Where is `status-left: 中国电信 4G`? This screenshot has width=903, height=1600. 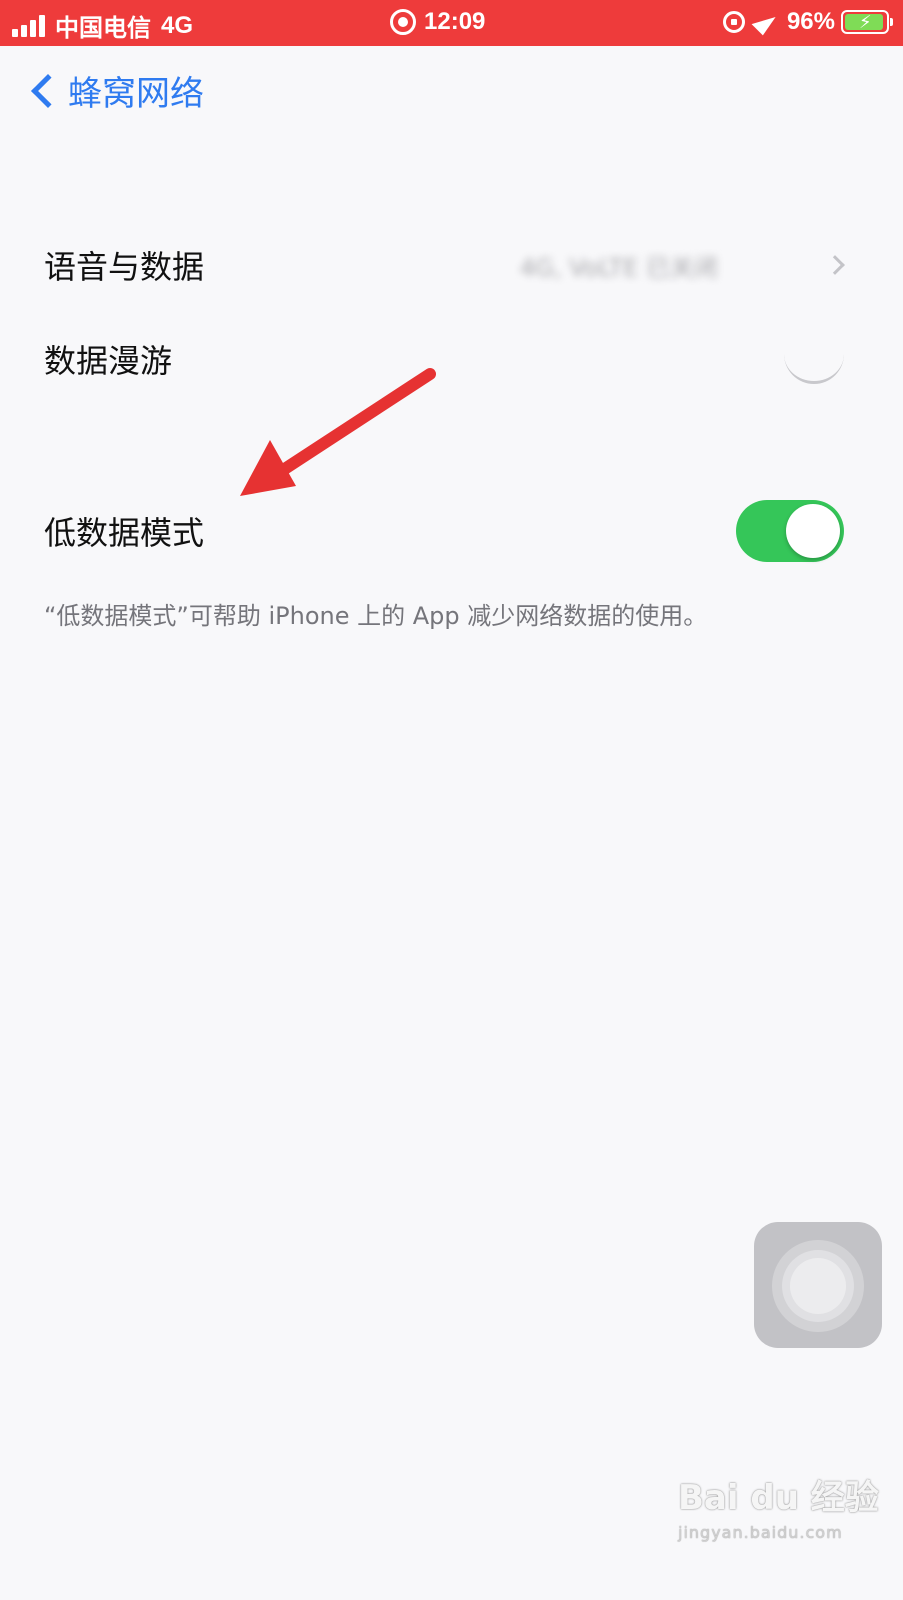
status-left: 中国电信 4G is located at coordinates (102, 25).